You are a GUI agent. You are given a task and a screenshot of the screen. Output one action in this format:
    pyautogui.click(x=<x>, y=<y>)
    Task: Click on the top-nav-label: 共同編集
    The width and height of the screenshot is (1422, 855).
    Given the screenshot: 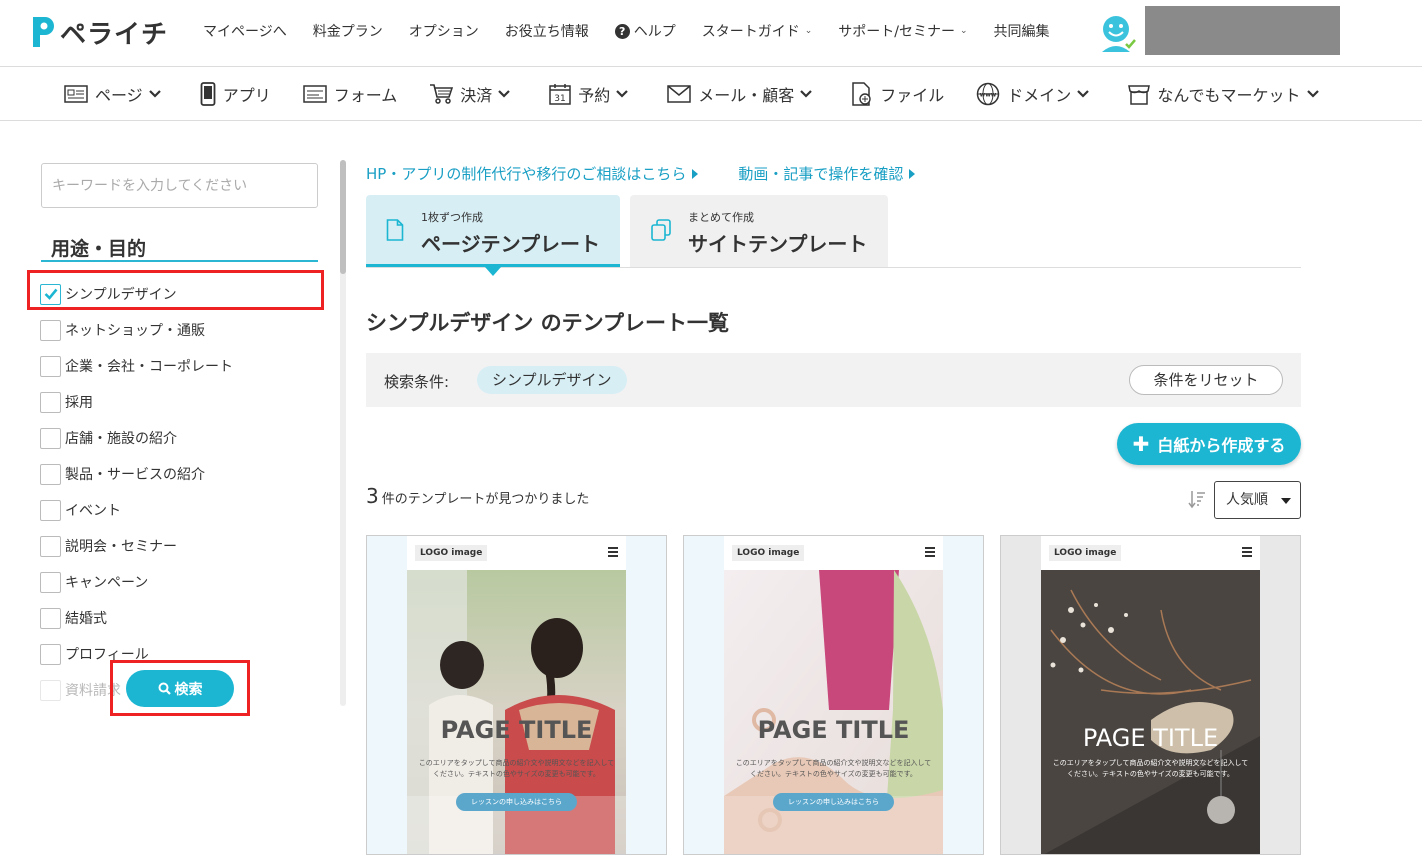 What is the action you would take?
    pyautogui.click(x=1021, y=32)
    